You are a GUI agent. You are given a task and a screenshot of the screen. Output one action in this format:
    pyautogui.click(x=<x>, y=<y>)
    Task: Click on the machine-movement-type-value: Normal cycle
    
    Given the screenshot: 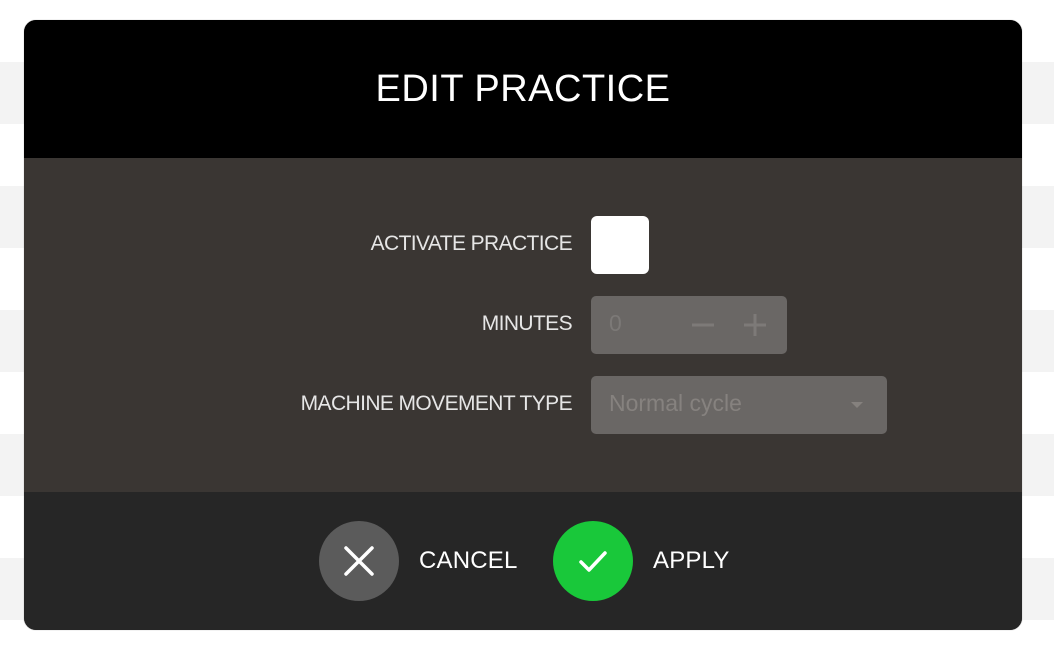 What is the action you would take?
    pyautogui.click(x=675, y=403)
    